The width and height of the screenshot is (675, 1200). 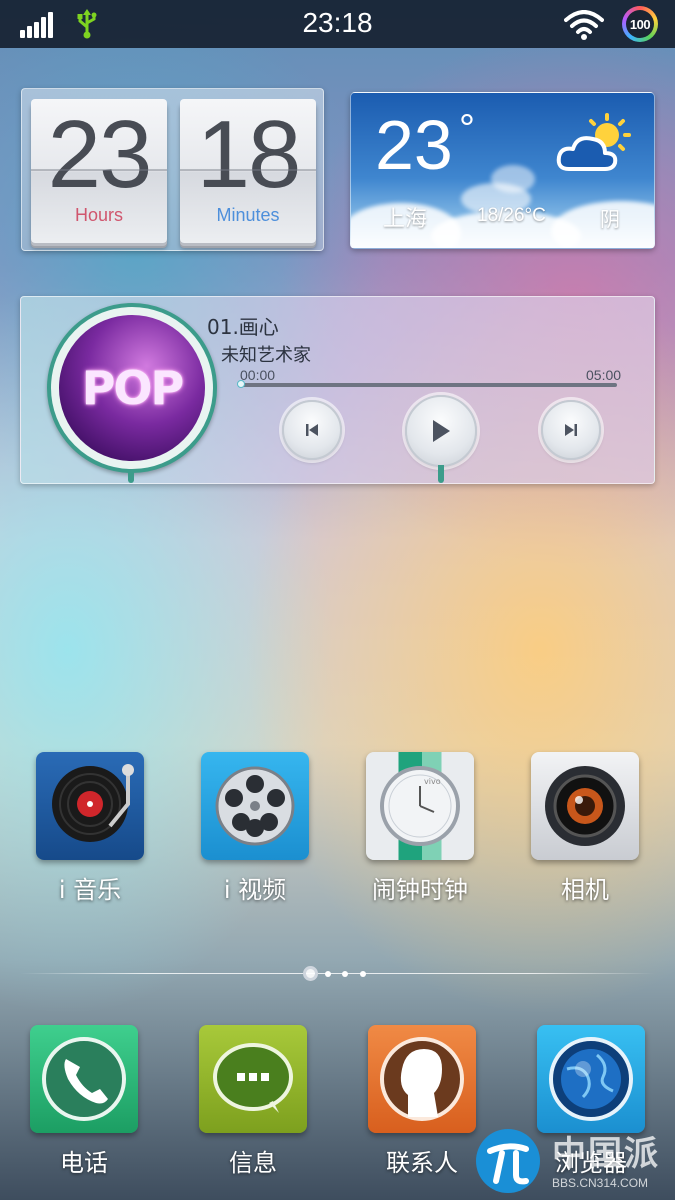 What do you see at coordinates (420, 806) in the screenshot?
I see `clock-app-icon: vivo` at bounding box center [420, 806].